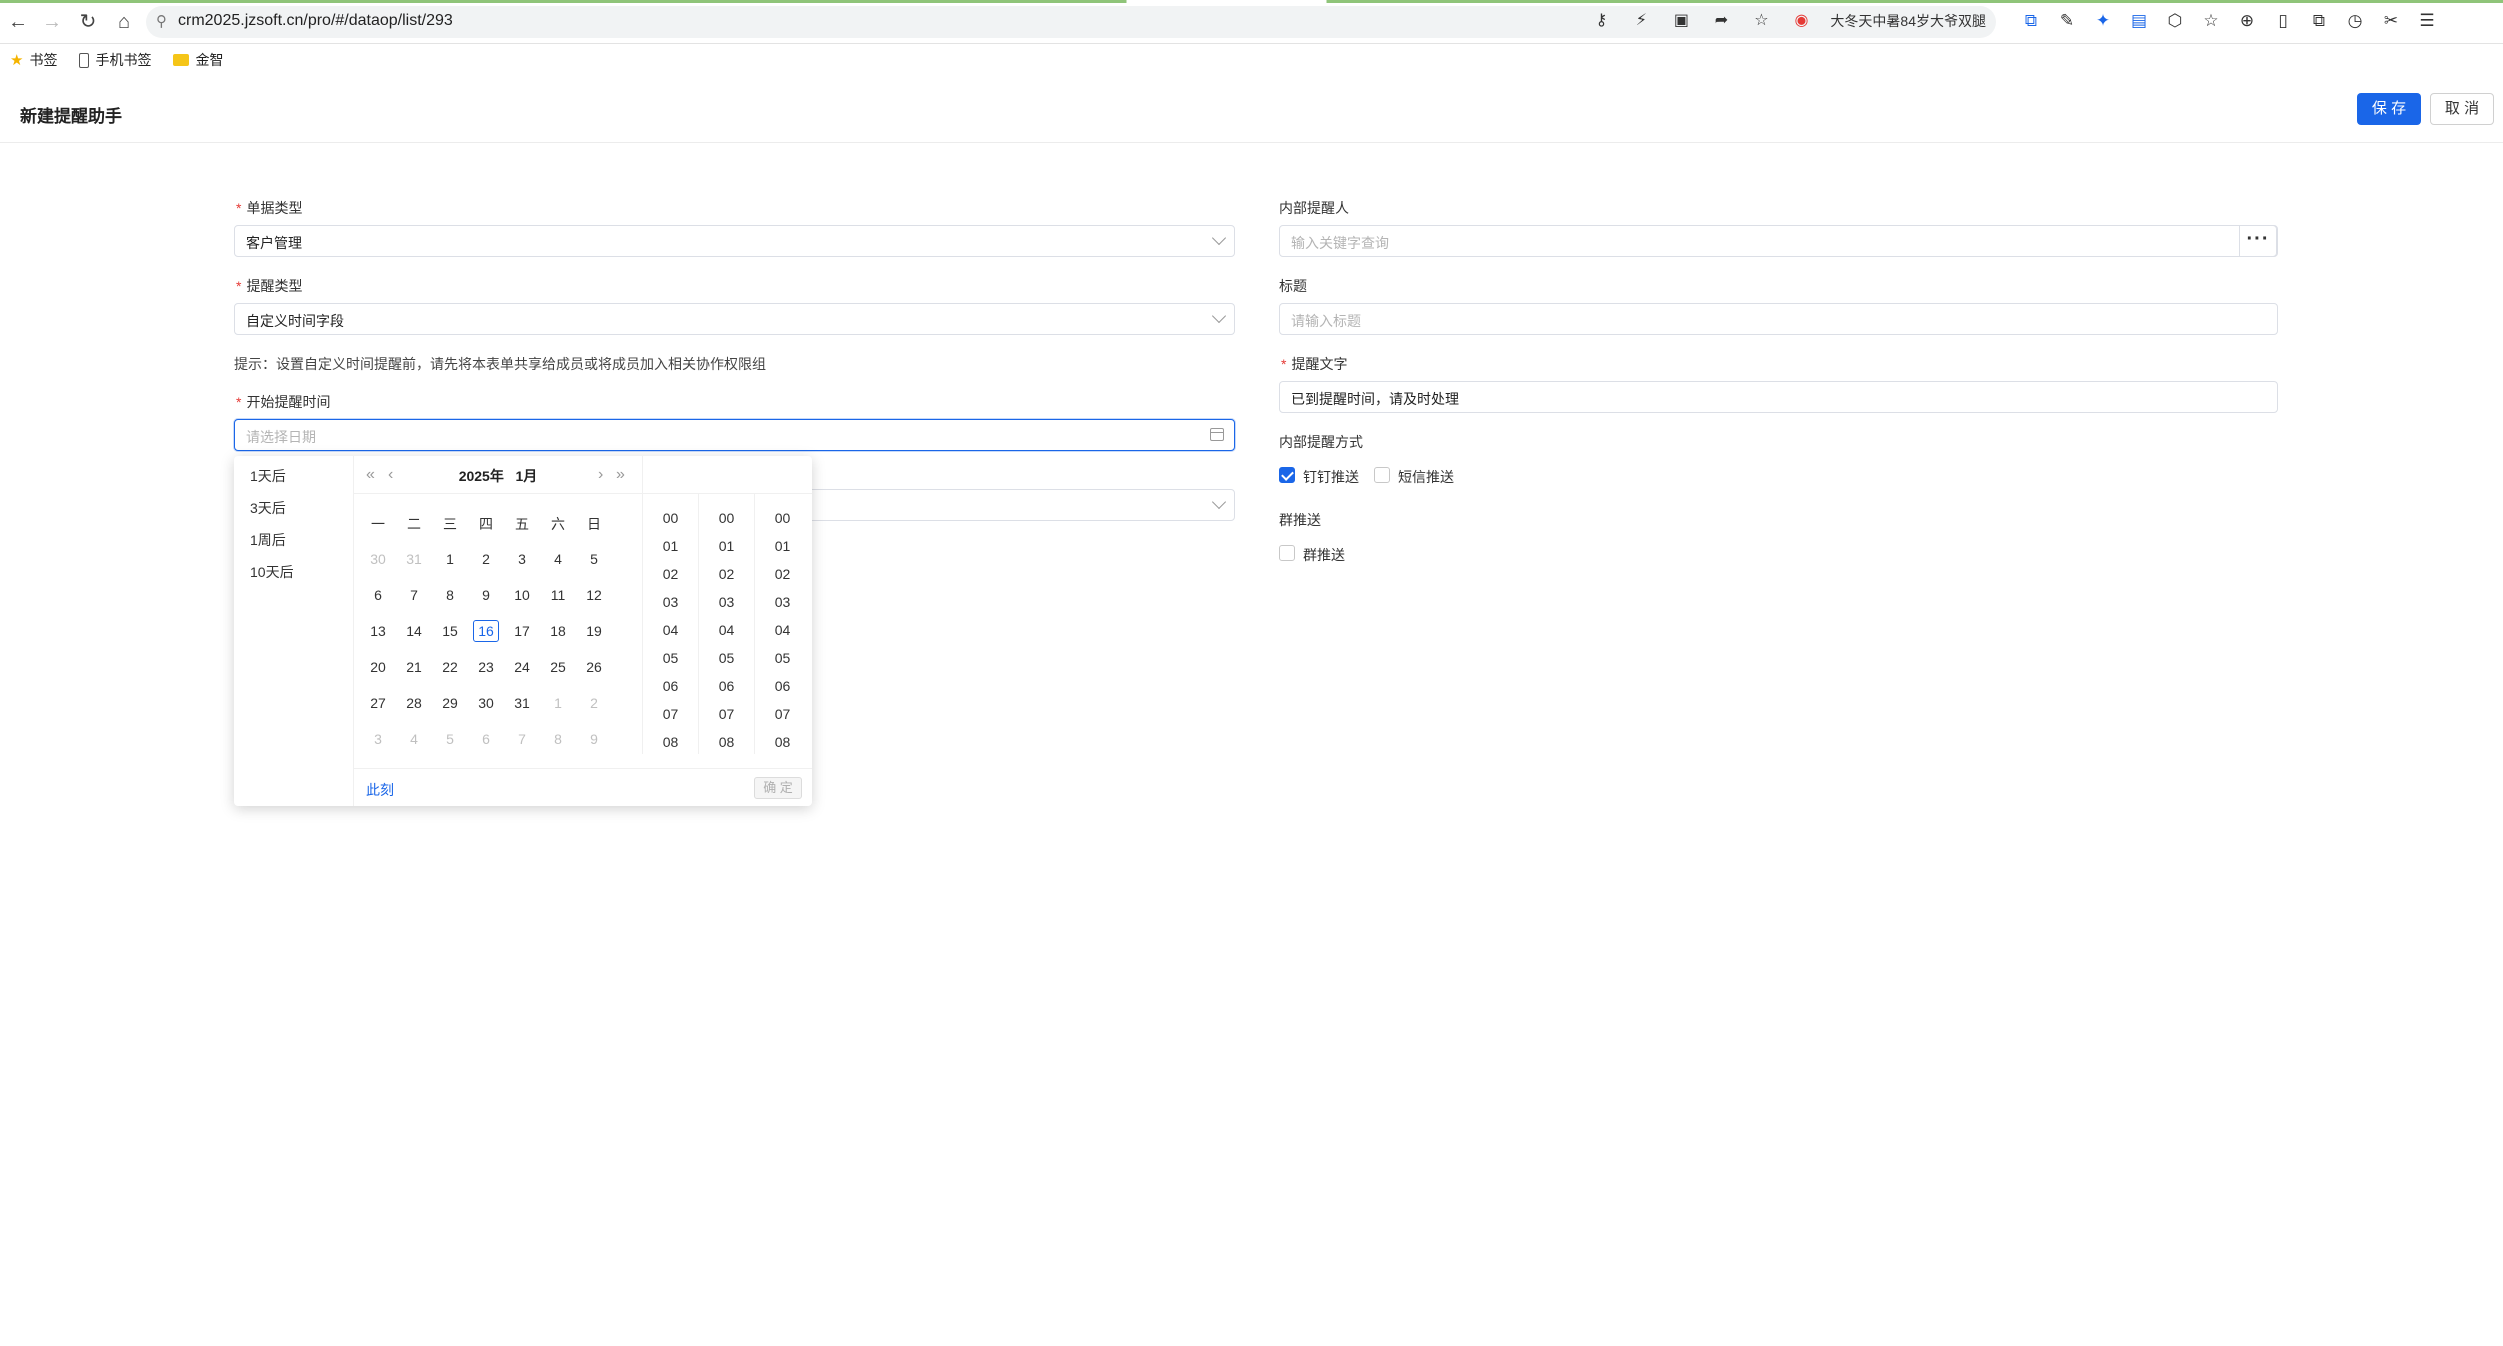 The height and width of the screenshot is (1346, 2503). I want to click on tabs-icon: ⧉, so click(2319, 21).